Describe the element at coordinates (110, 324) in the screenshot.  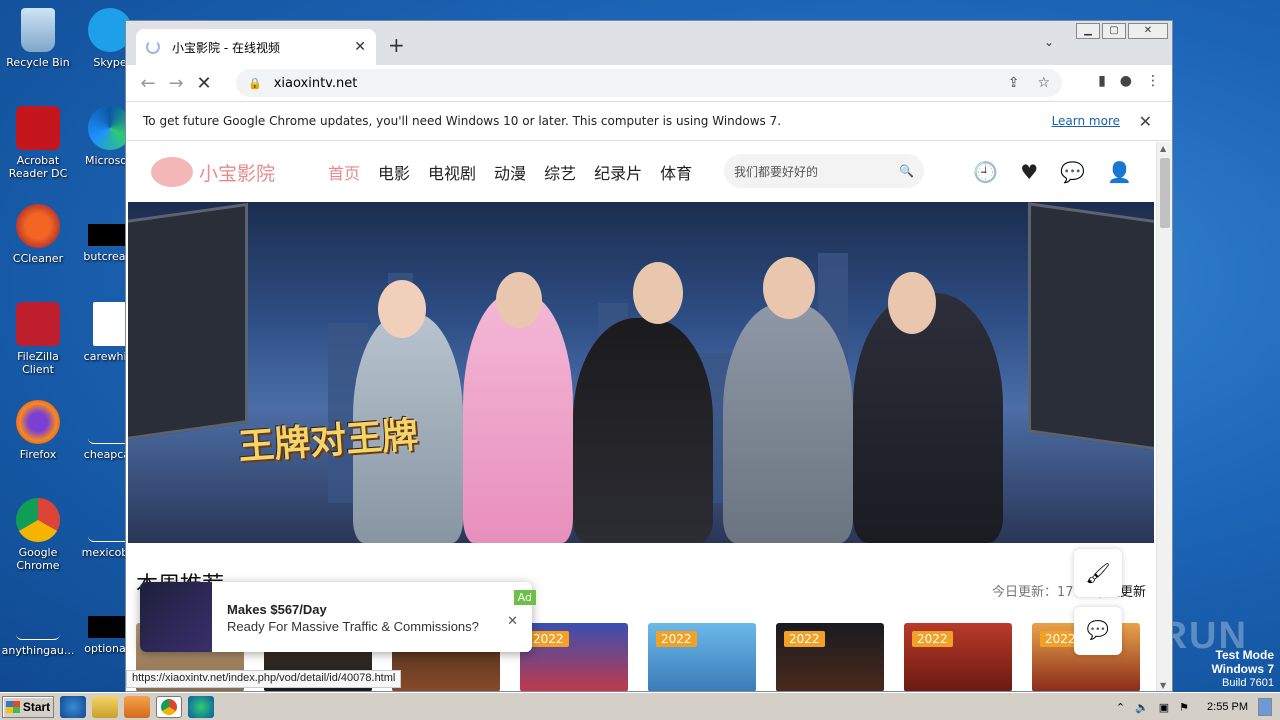
I see `word-doc-icon` at that location.